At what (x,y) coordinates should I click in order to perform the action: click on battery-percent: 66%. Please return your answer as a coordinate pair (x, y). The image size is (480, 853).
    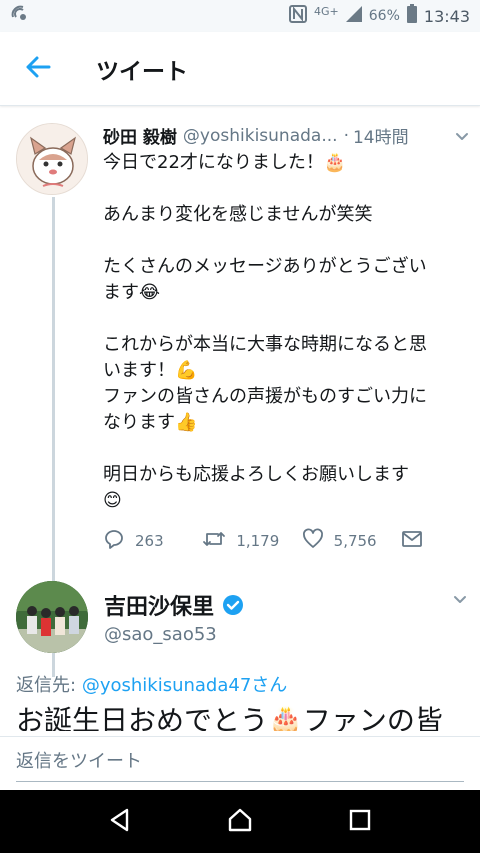
    Looking at the image, I should click on (384, 16).